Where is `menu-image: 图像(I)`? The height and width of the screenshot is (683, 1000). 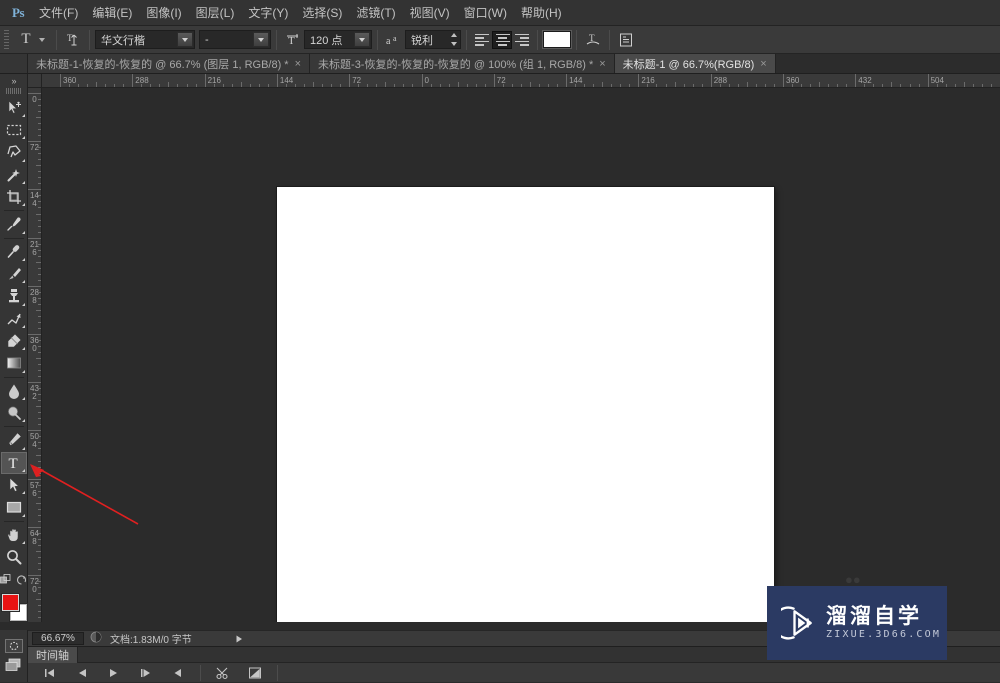 menu-image: 图像(I) is located at coordinates (163, 12).